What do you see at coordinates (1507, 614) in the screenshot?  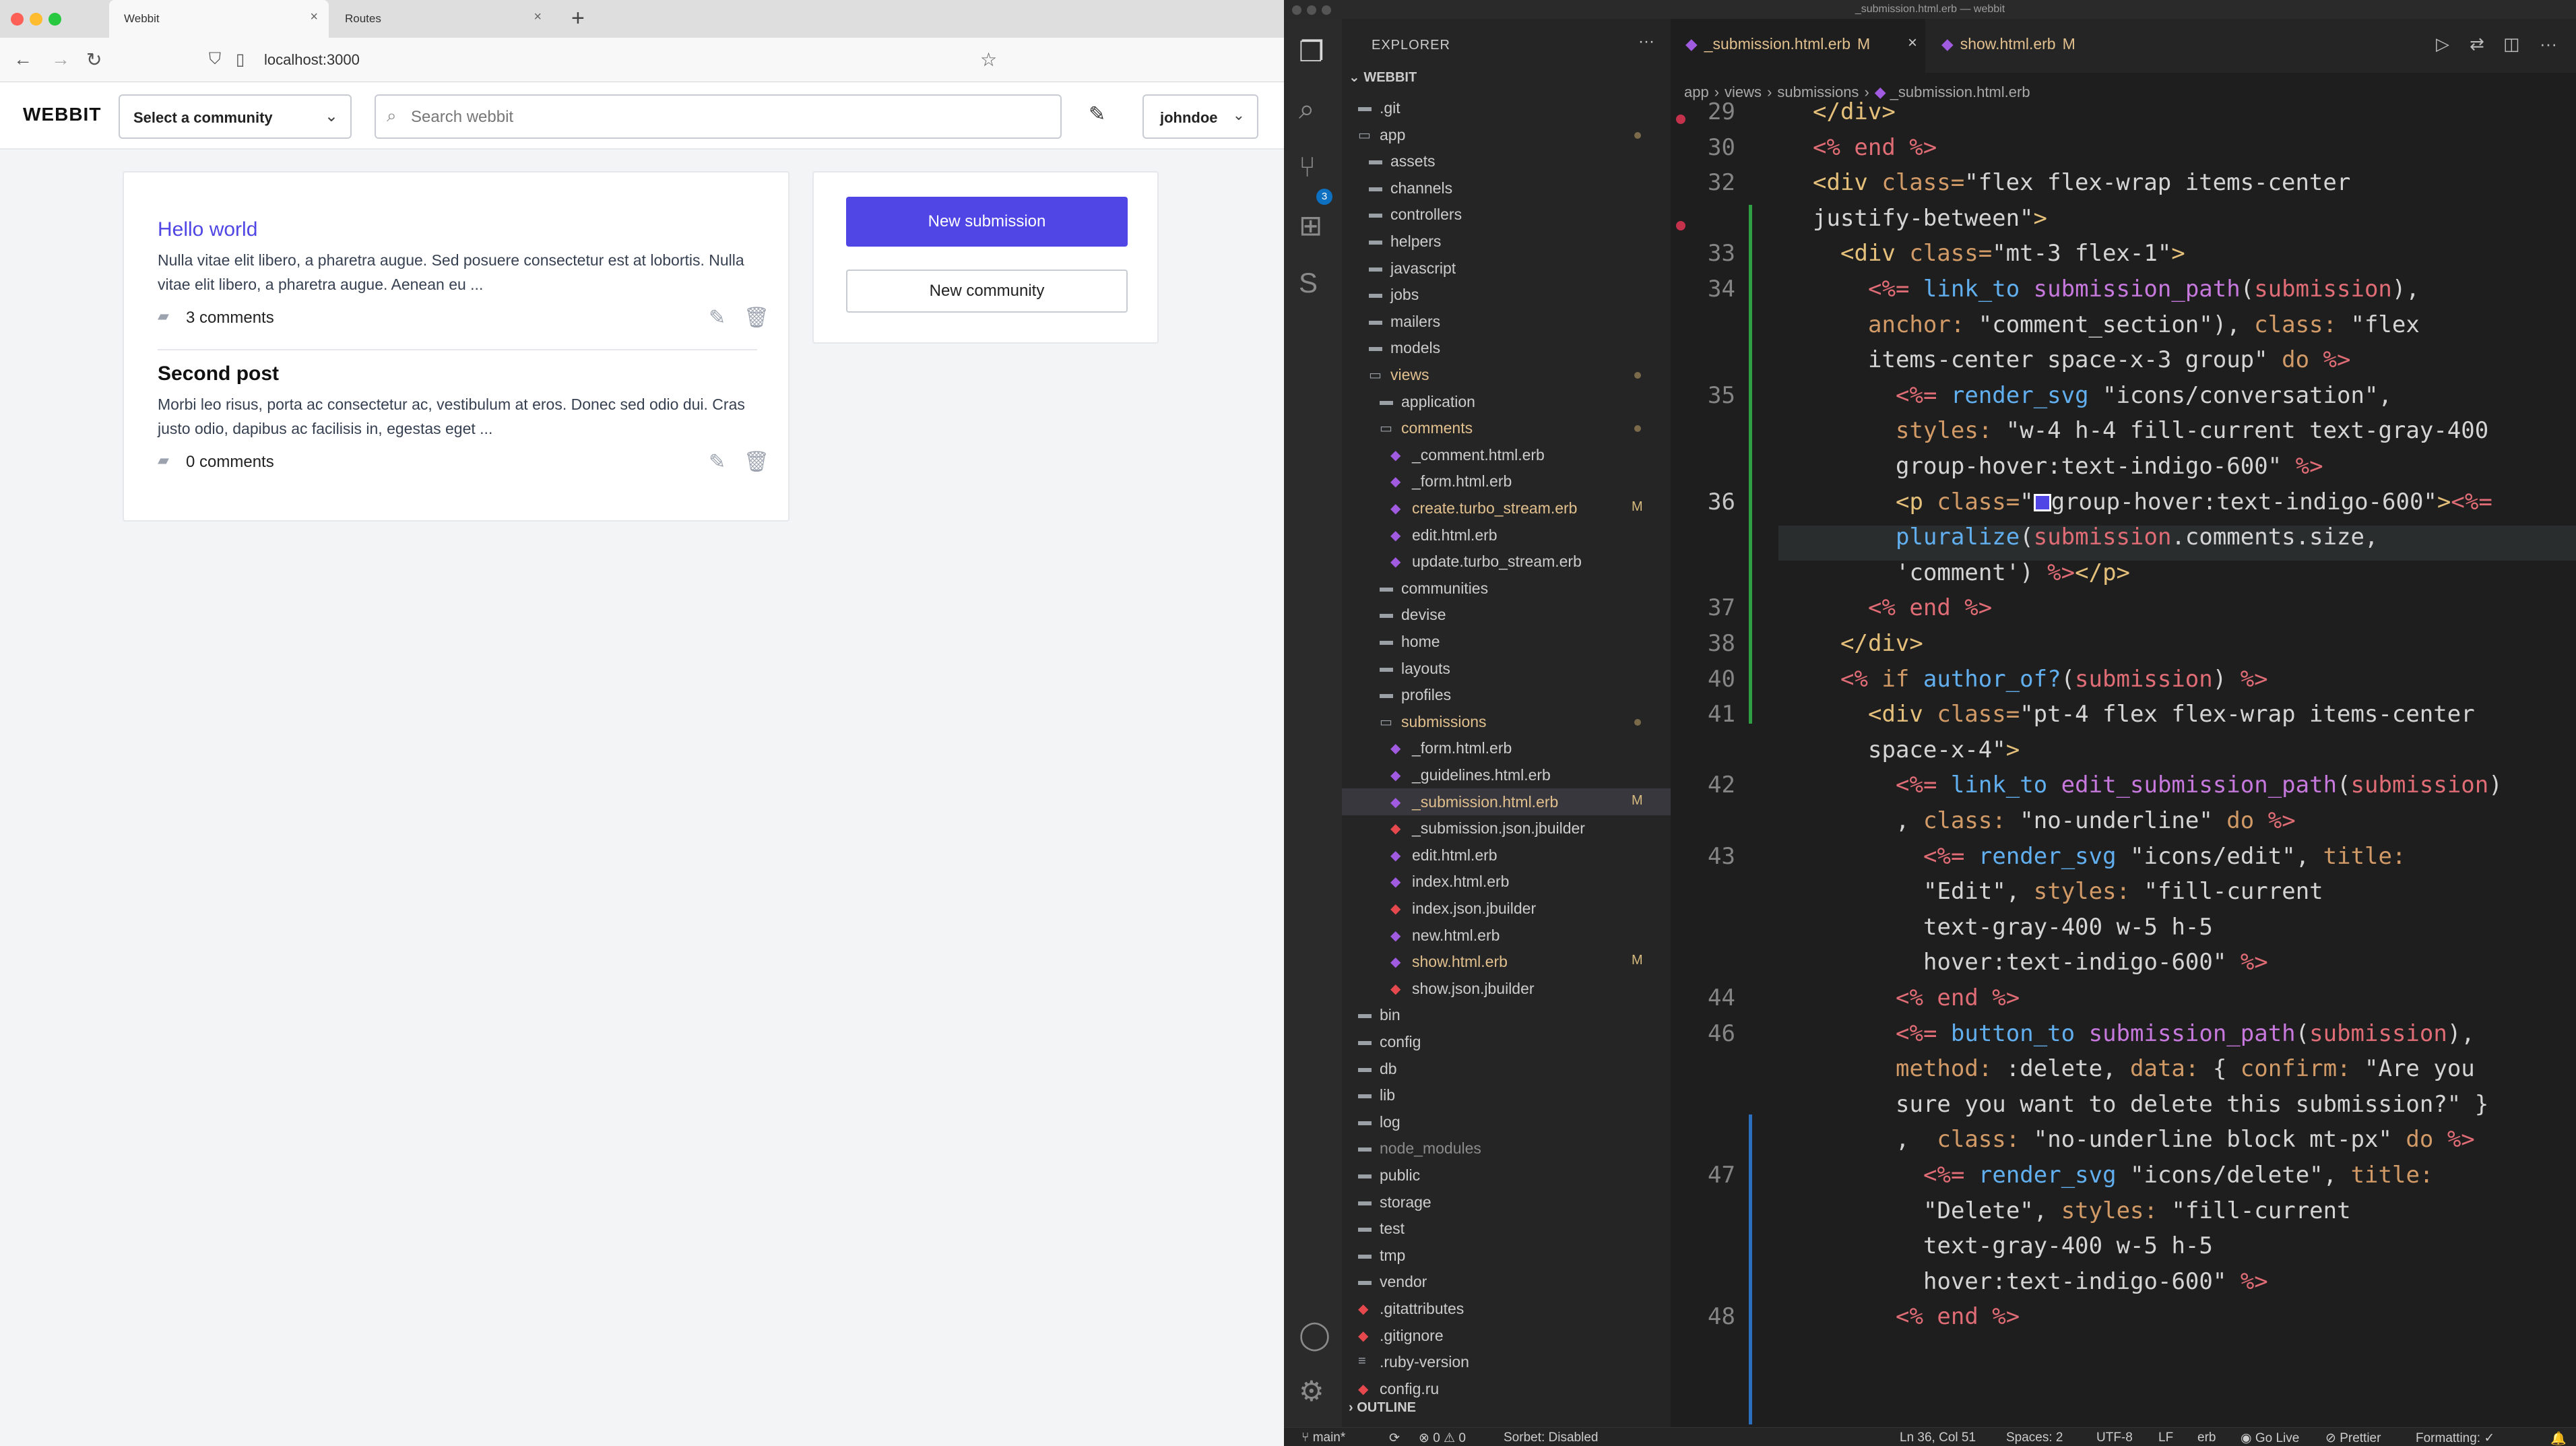 I see `tree-folder: ▬ devise` at bounding box center [1507, 614].